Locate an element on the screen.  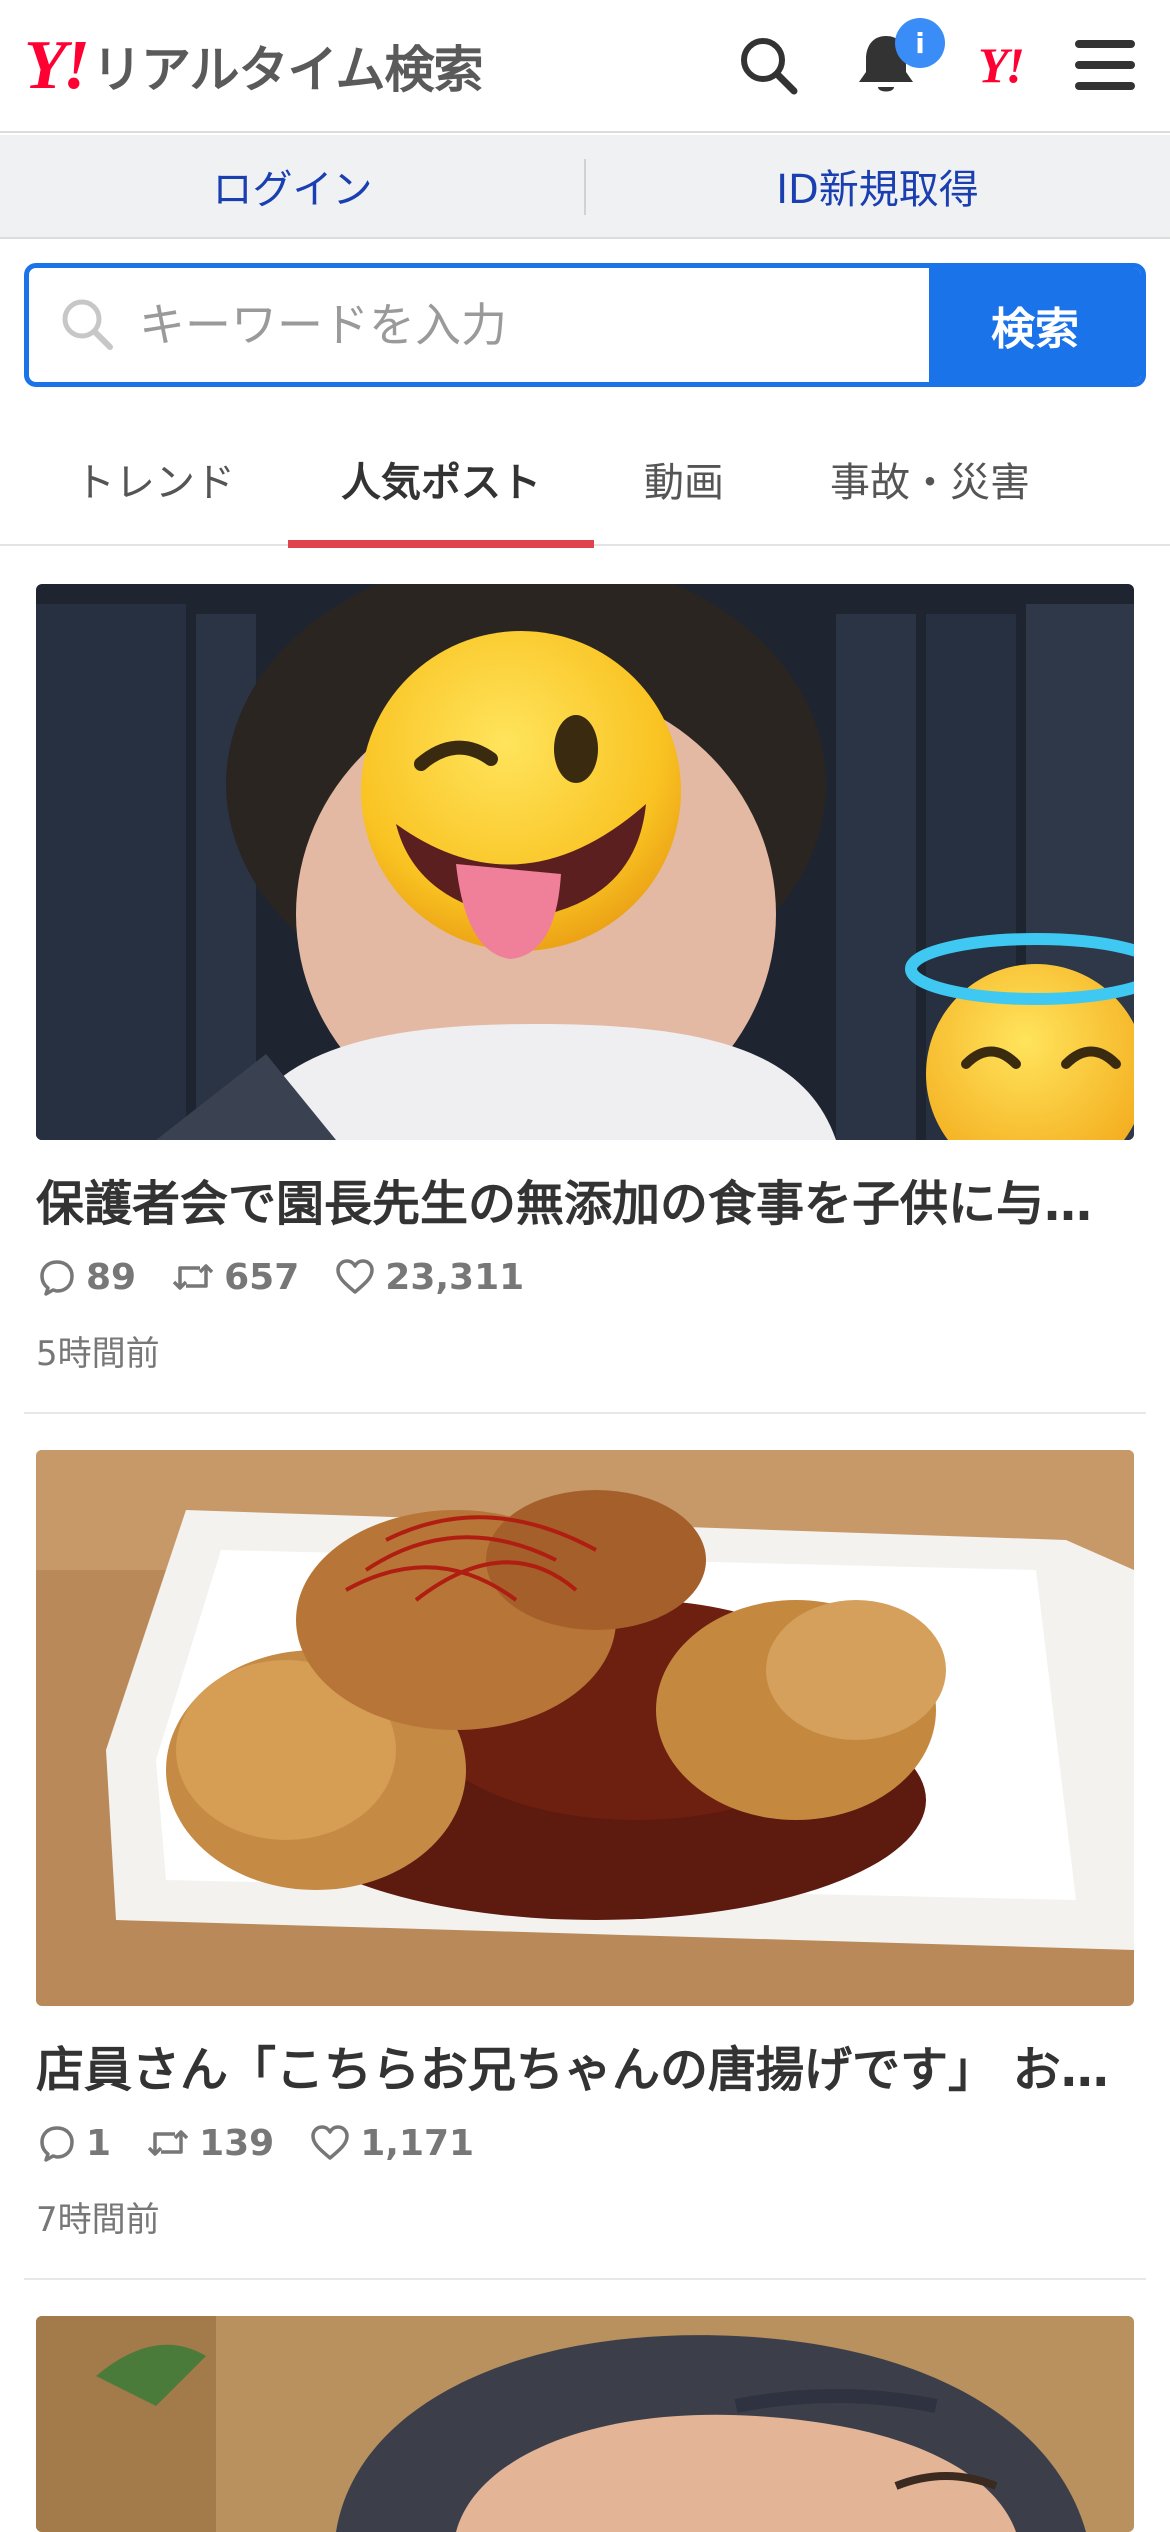
post-time: 7時間前 is located at coordinates (98, 2220).